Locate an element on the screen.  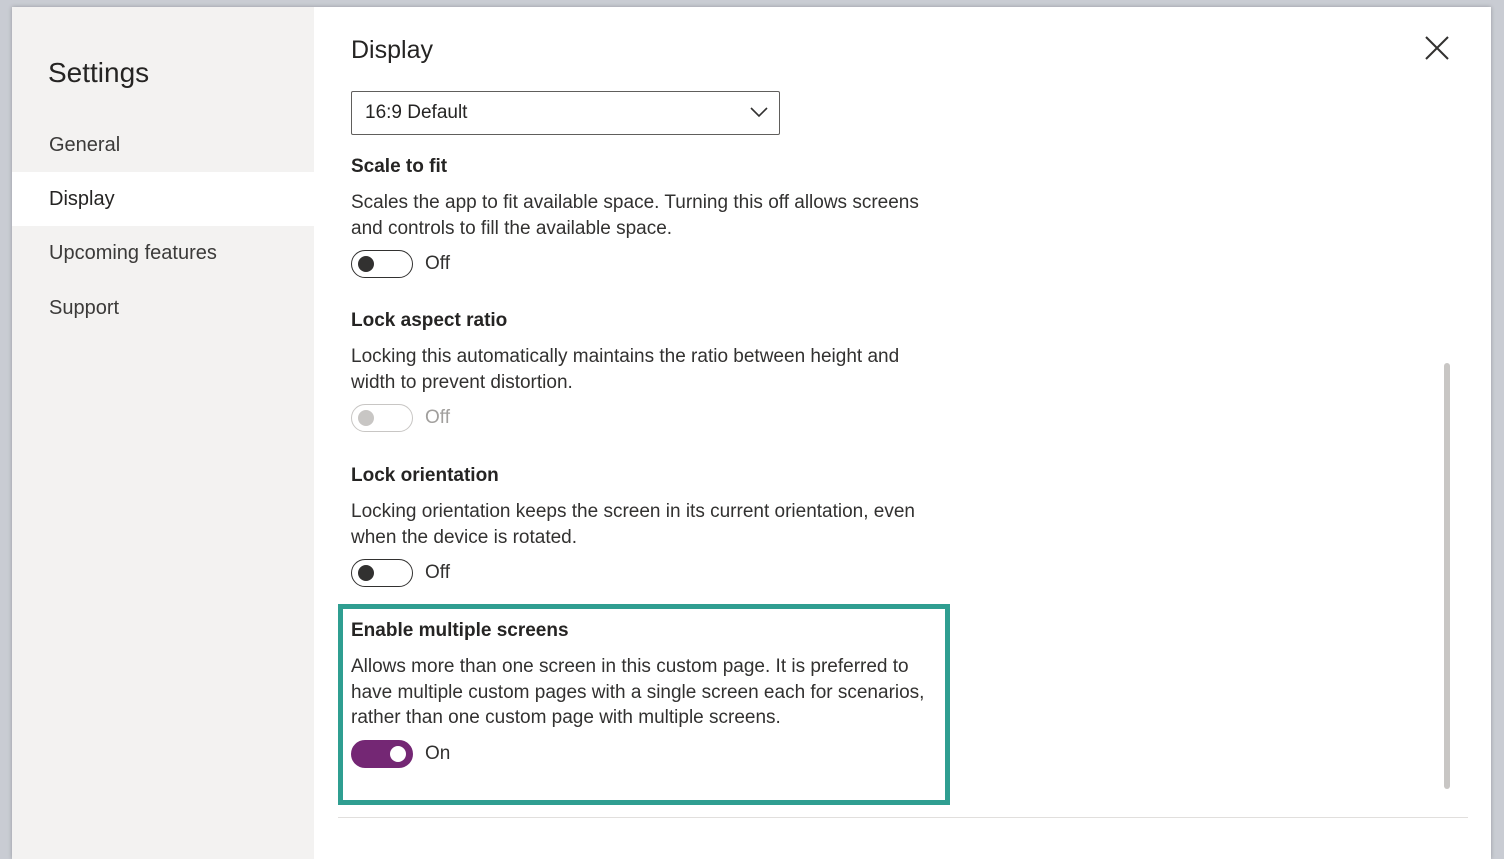
sidebar-title: Settings is located at coordinates (99, 72).